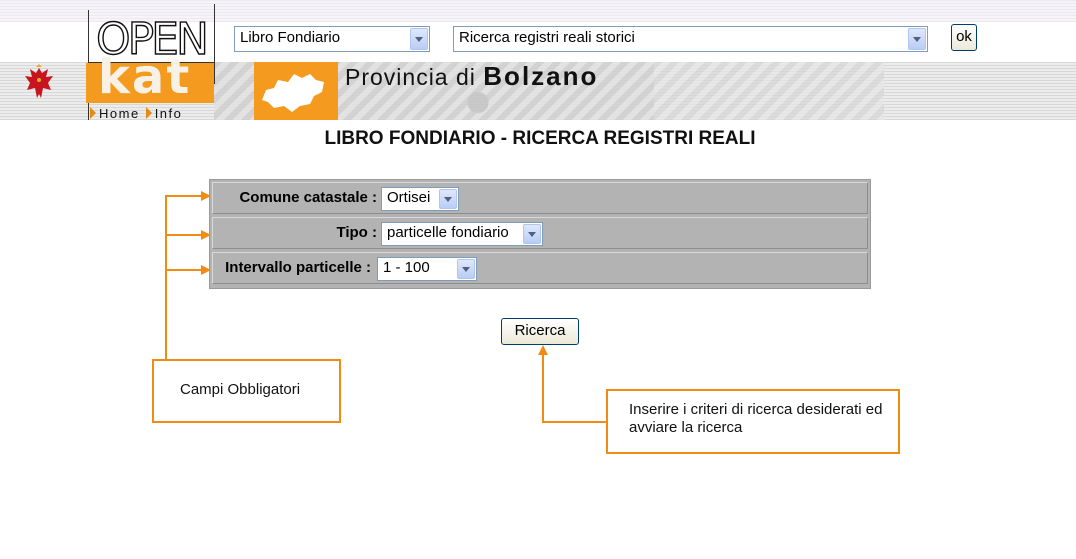 Image resolution: width=1076 pixels, height=559 pixels. Describe the element at coordinates (543, 350) in the screenshot. I see `arrow-head-icon` at that location.